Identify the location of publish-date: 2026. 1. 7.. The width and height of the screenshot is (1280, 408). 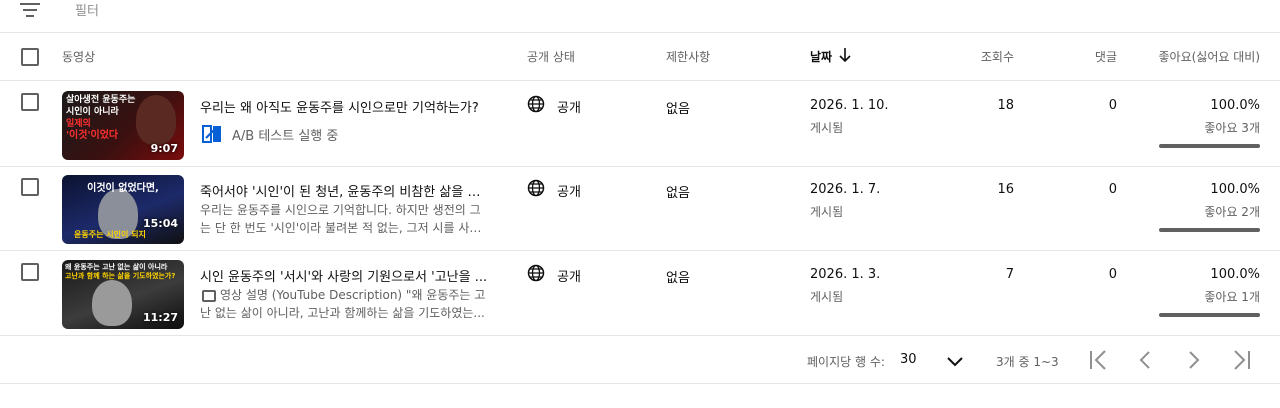
(845, 189).